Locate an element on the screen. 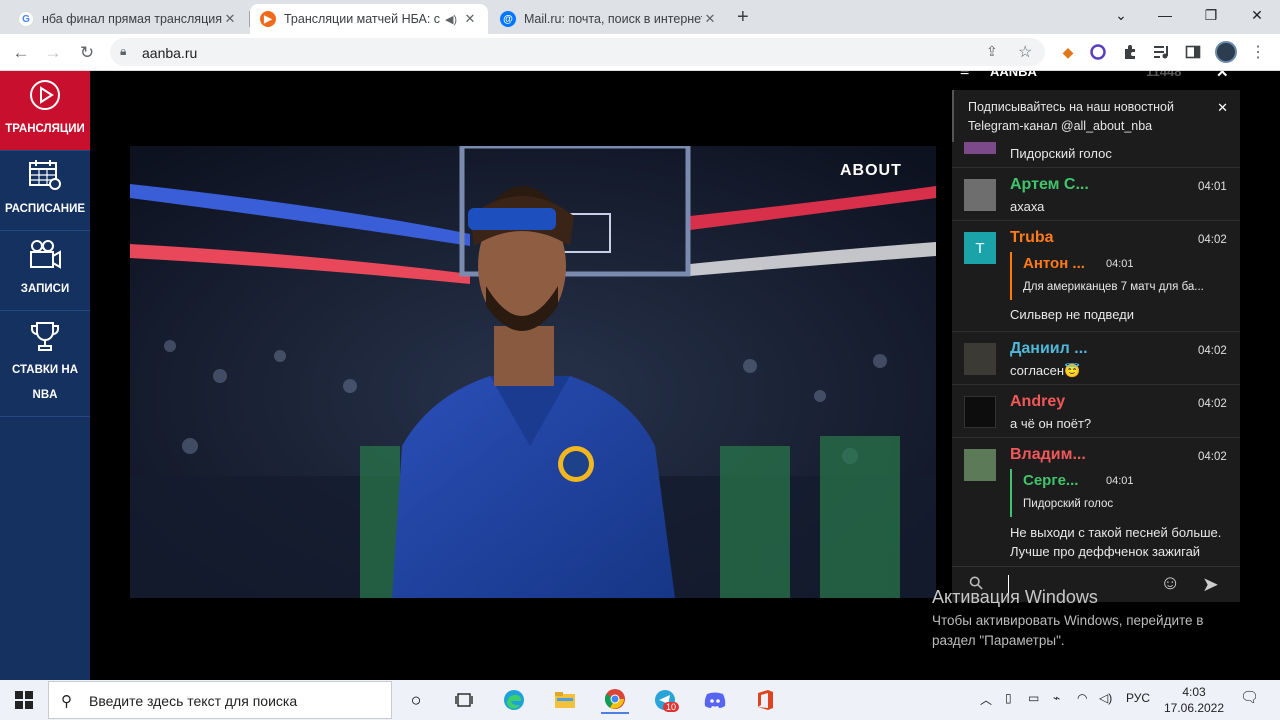 The image size is (1280, 720). browser-toolbar: ← → ↻ 🔒︎ aanba.ru ⇪ ☆ ◆ ⋮ is located at coordinates (640, 52).